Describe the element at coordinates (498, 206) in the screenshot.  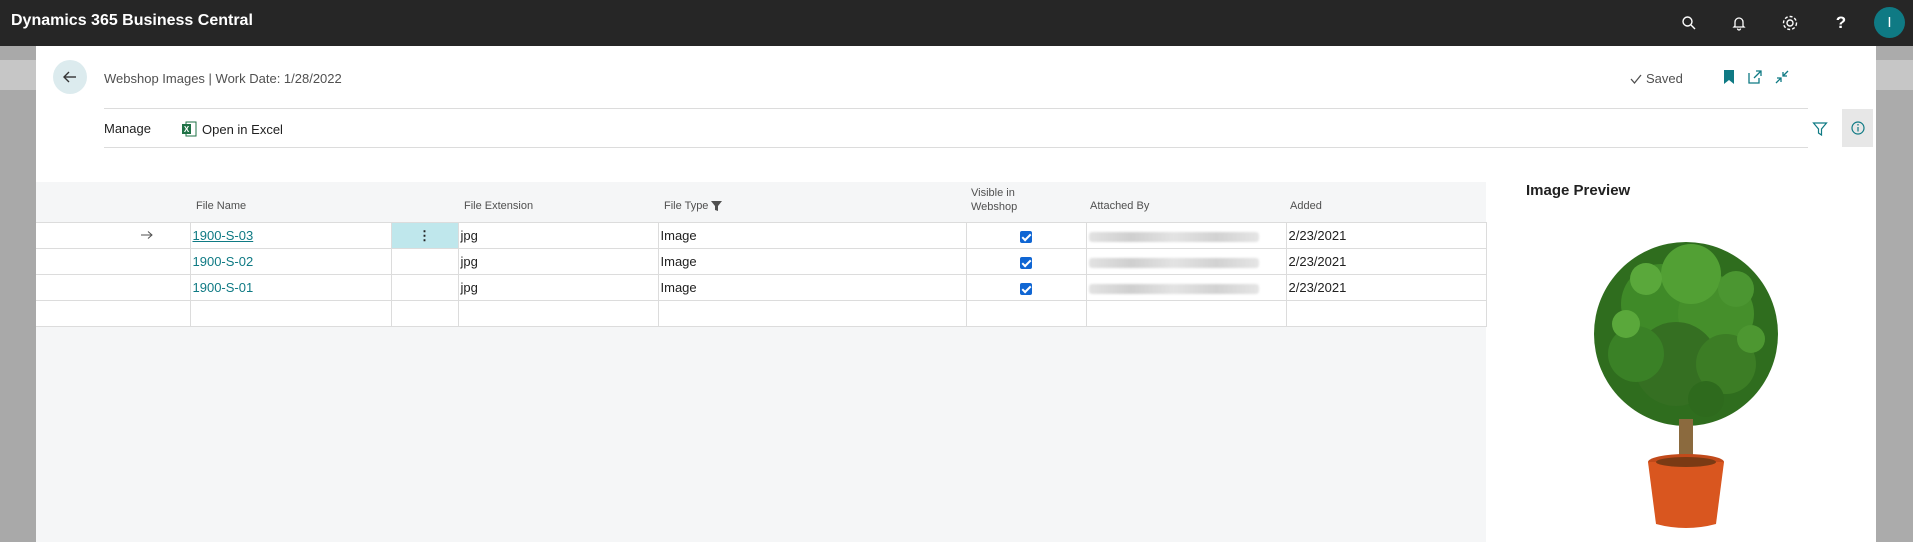
I see `column-header-file-extension: File Extension` at that location.